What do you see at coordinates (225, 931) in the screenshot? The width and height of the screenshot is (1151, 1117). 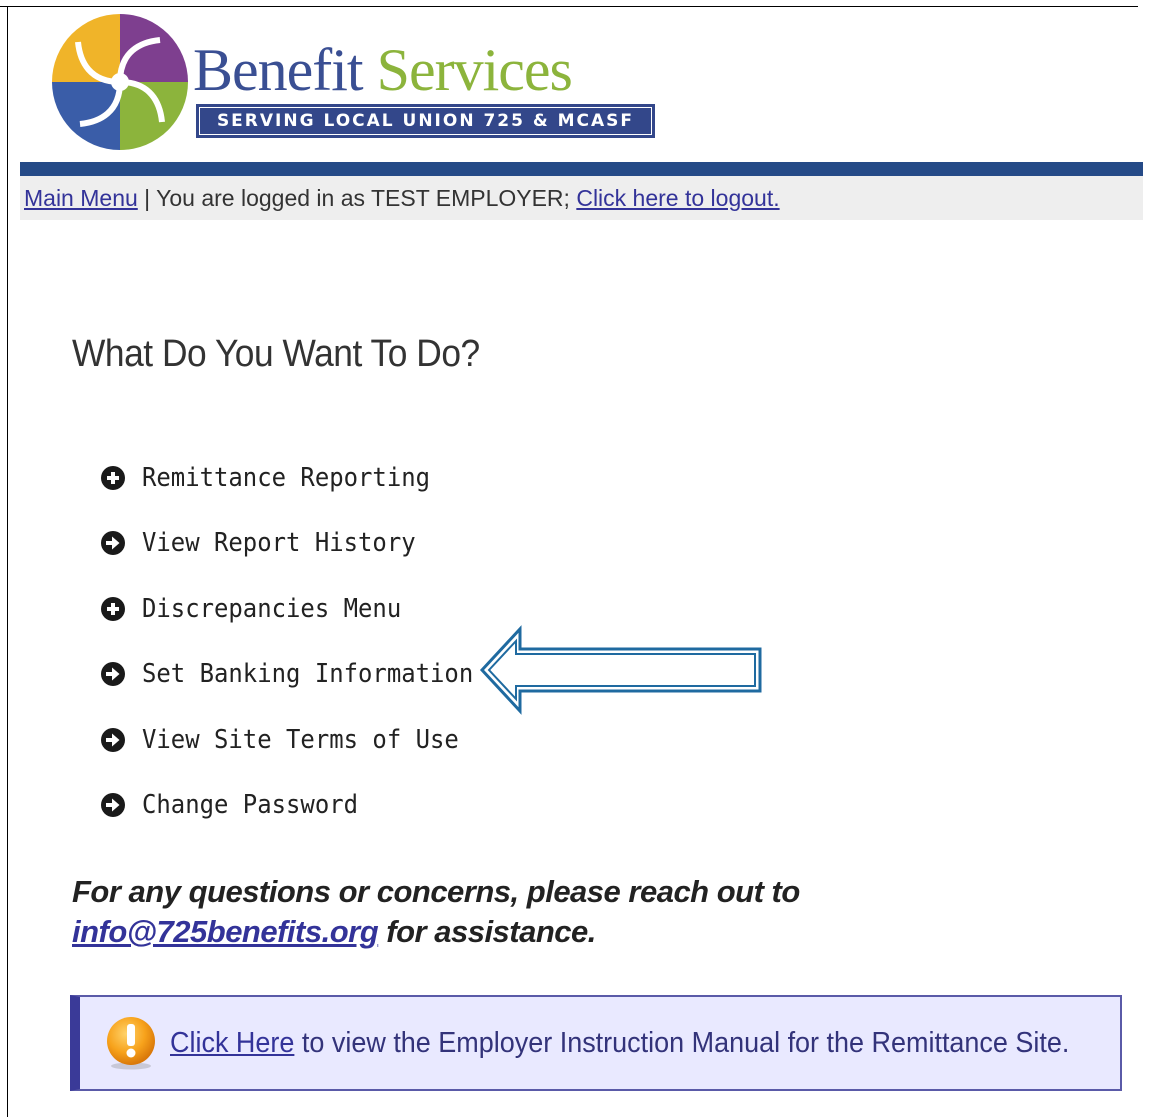 I see `support-email-link: info@725benefits.org` at bounding box center [225, 931].